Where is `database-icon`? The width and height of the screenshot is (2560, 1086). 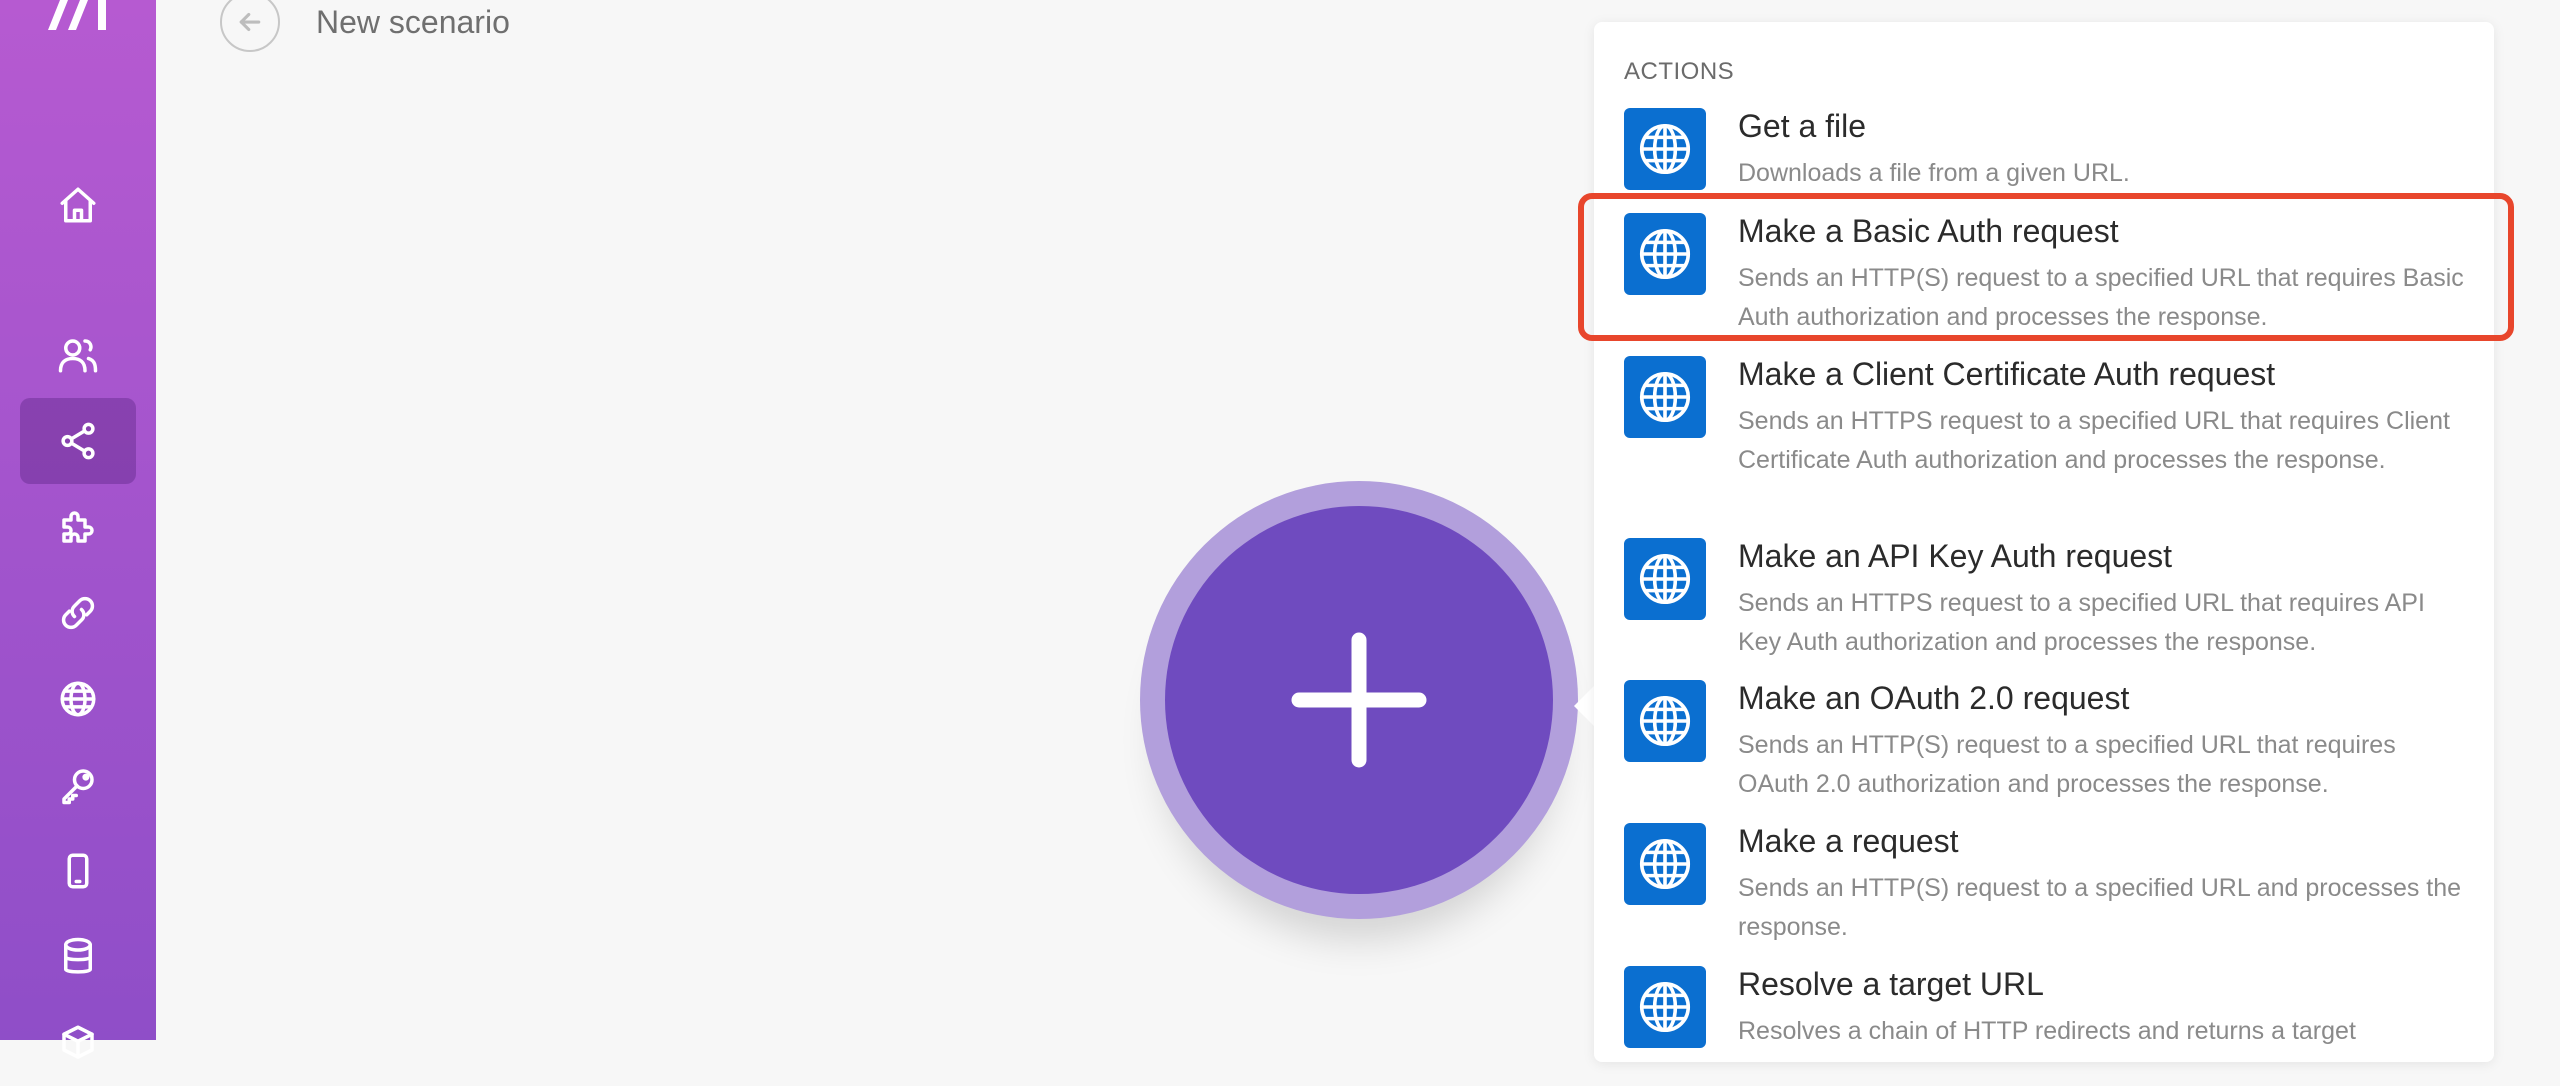 database-icon is located at coordinates (78, 955).